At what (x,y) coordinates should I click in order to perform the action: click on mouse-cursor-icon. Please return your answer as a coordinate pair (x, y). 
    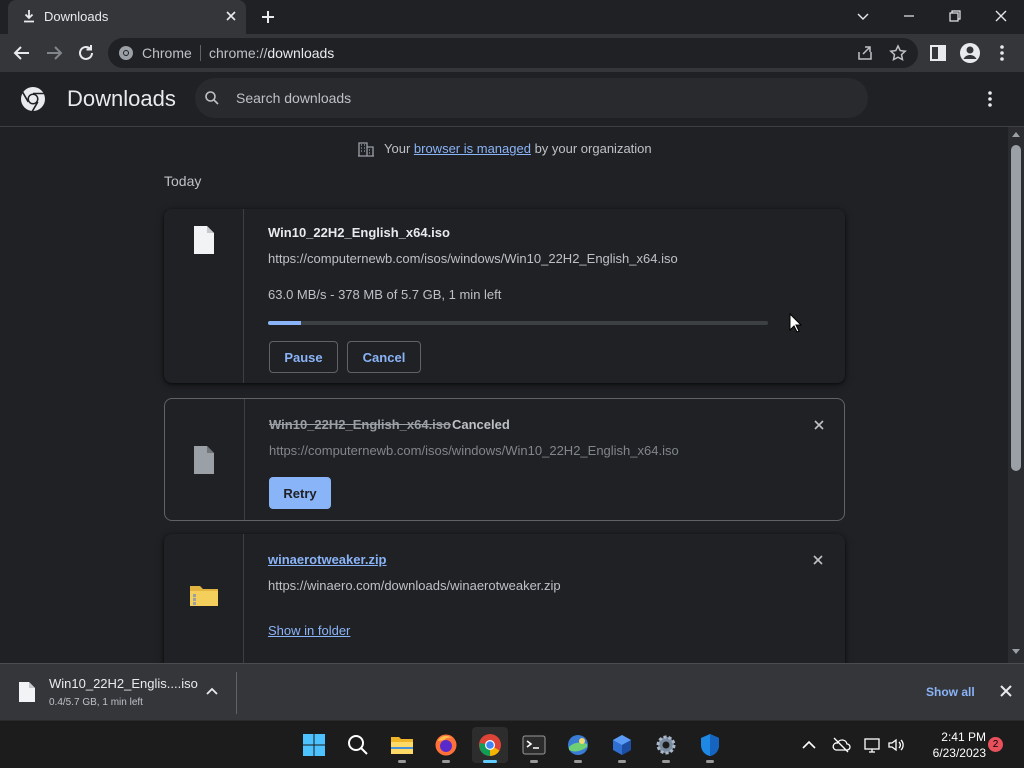
    Looking at the image, I should click on (796, 323).